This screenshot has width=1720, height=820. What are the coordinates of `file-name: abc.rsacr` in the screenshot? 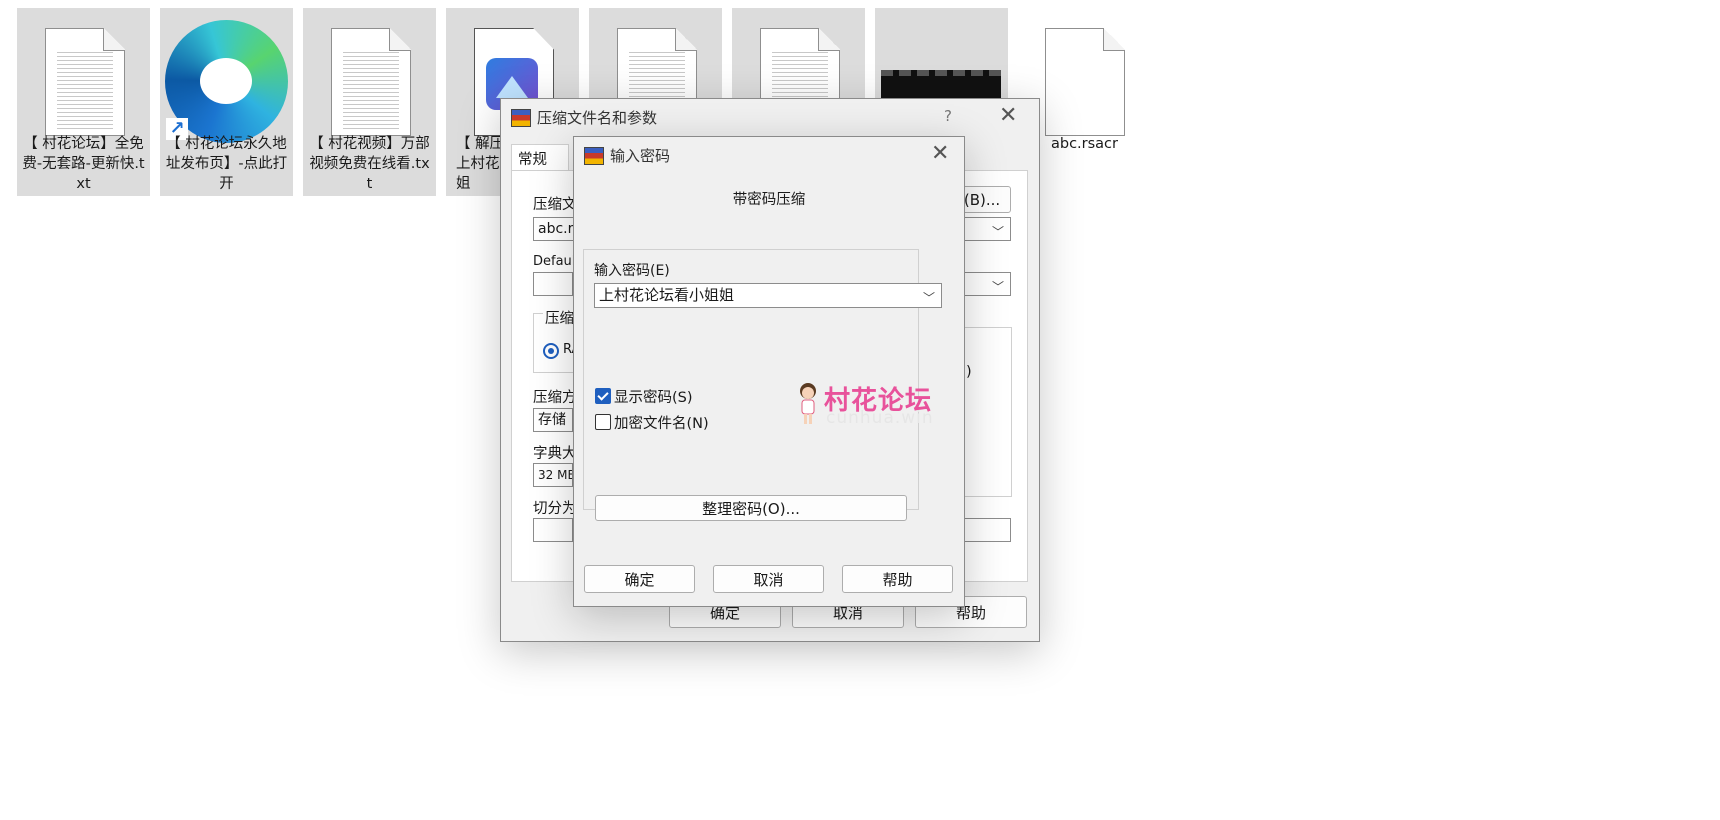 It's located at (1084, 144).